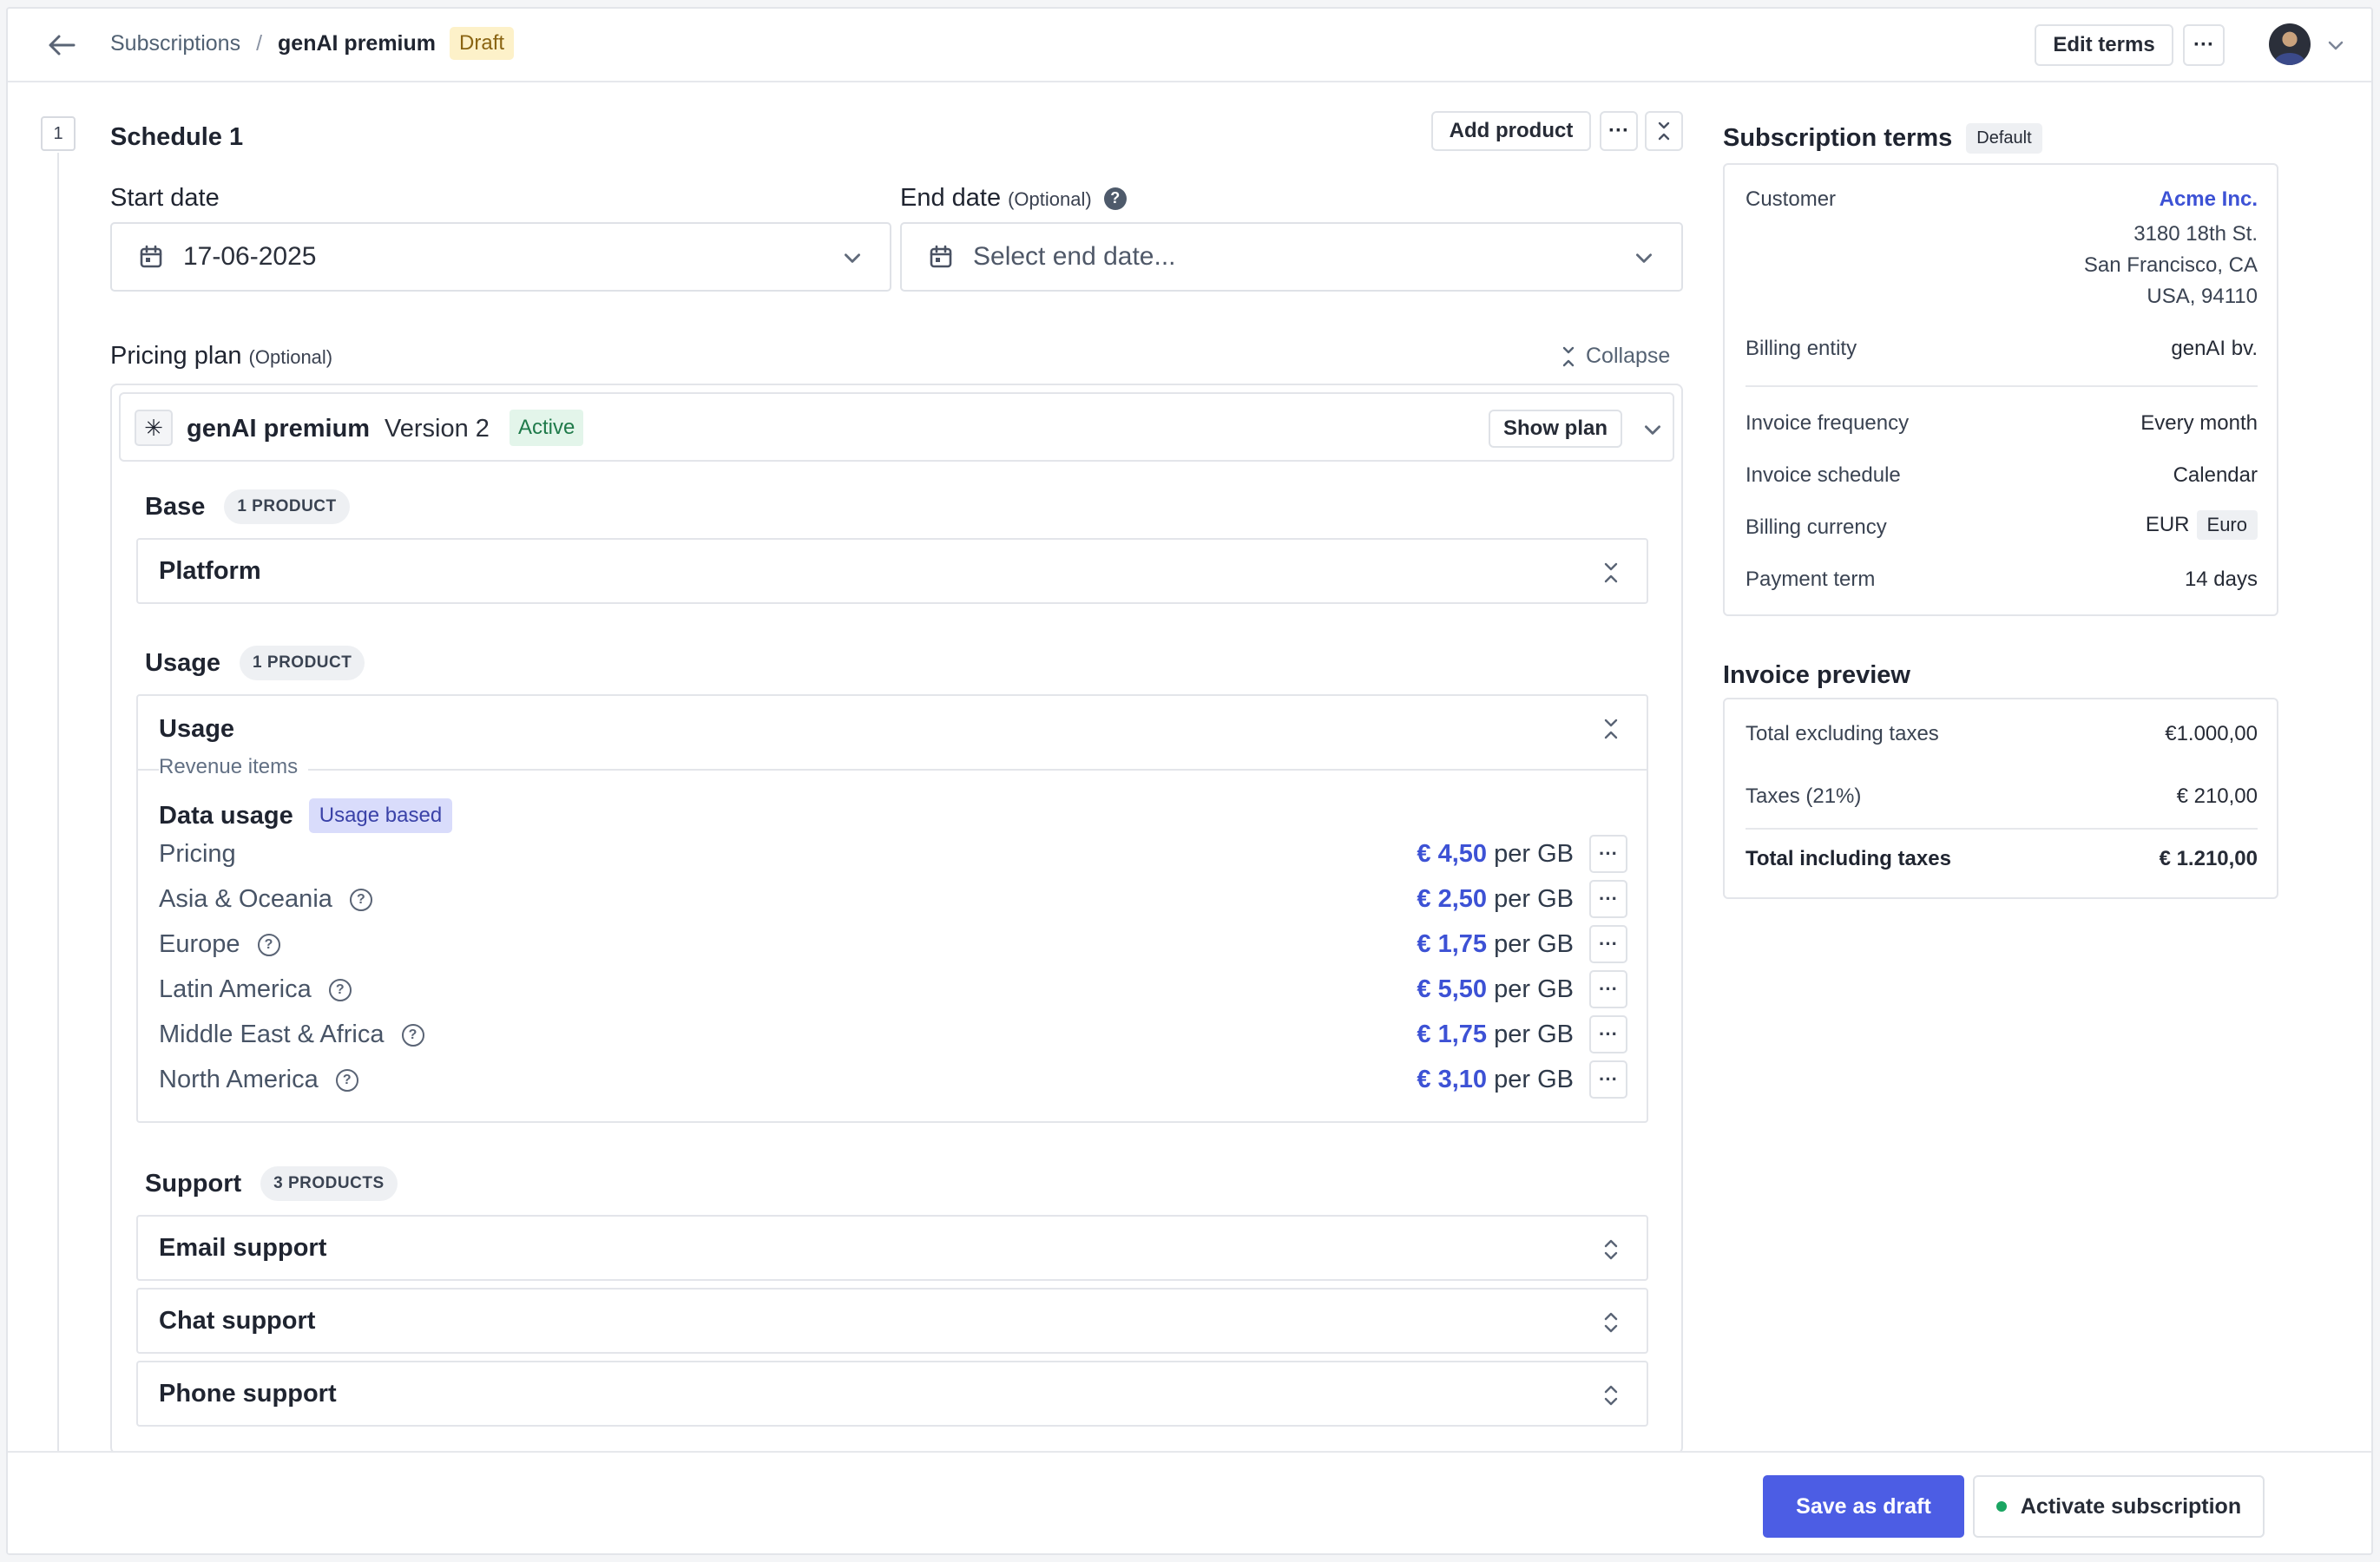  I want to click on collapse-link: Collapse, so click(1615, 356).